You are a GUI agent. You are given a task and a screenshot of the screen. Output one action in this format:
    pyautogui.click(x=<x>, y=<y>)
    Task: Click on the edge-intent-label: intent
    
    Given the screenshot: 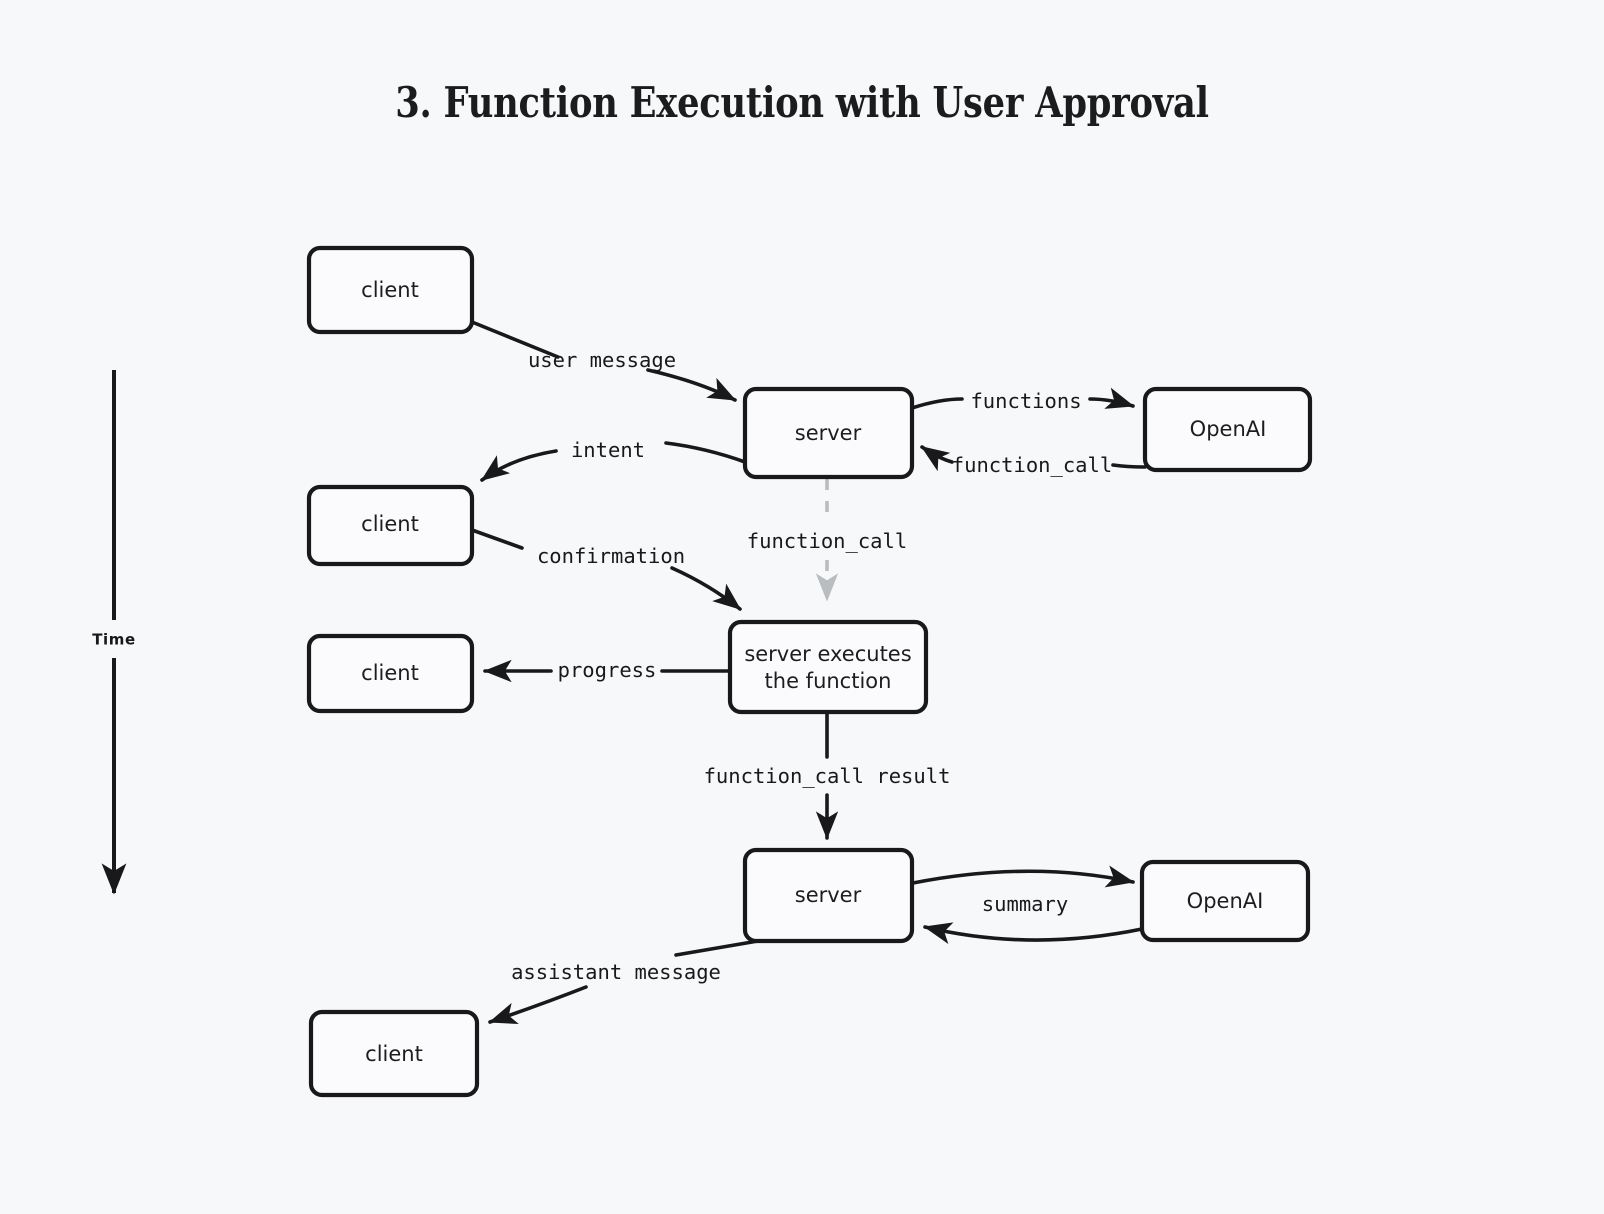 What is the action you would take?
    pyautogui.click(x=608, y=450)
    